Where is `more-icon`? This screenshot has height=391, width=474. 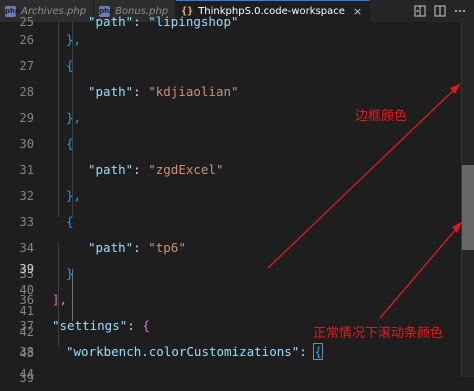
more-icon is located at coordinates (460, 11).